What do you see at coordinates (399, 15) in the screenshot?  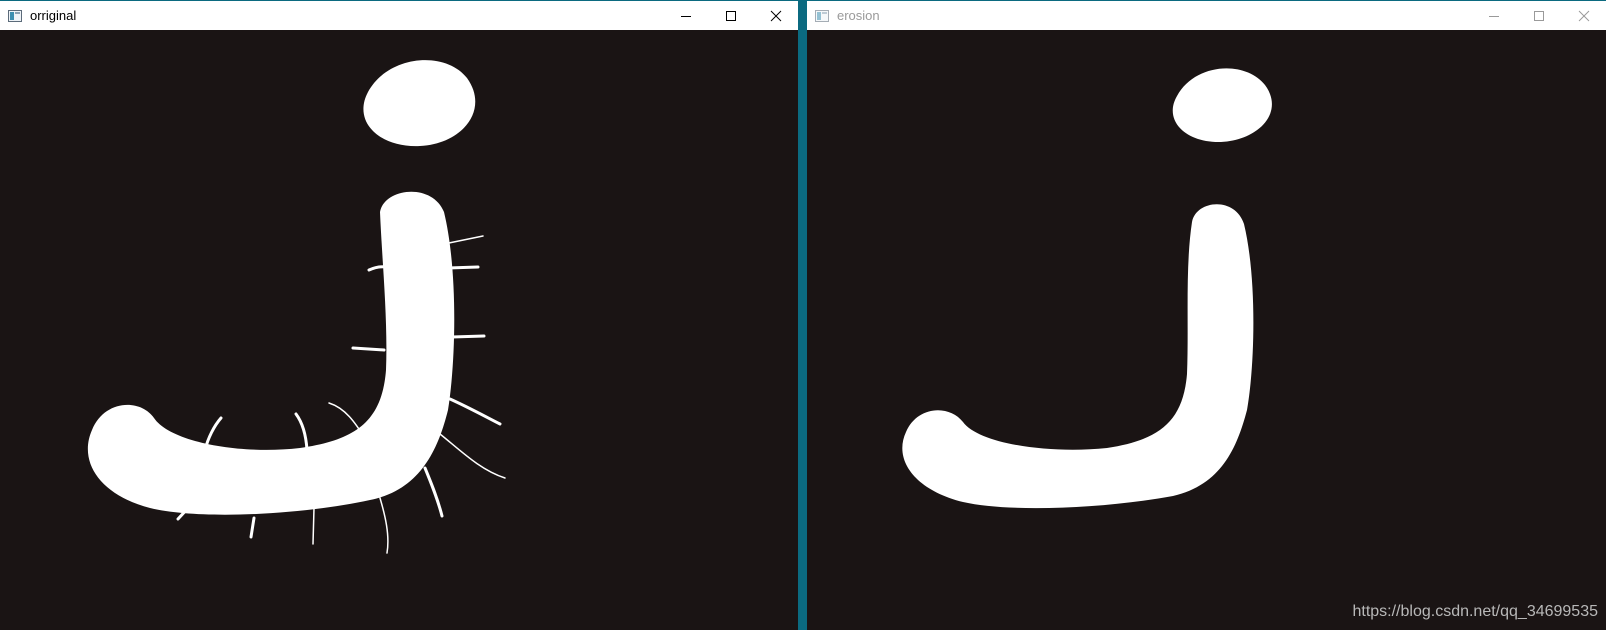 I see `titlebar-original: orriginal` at bounding box center [399, 15].